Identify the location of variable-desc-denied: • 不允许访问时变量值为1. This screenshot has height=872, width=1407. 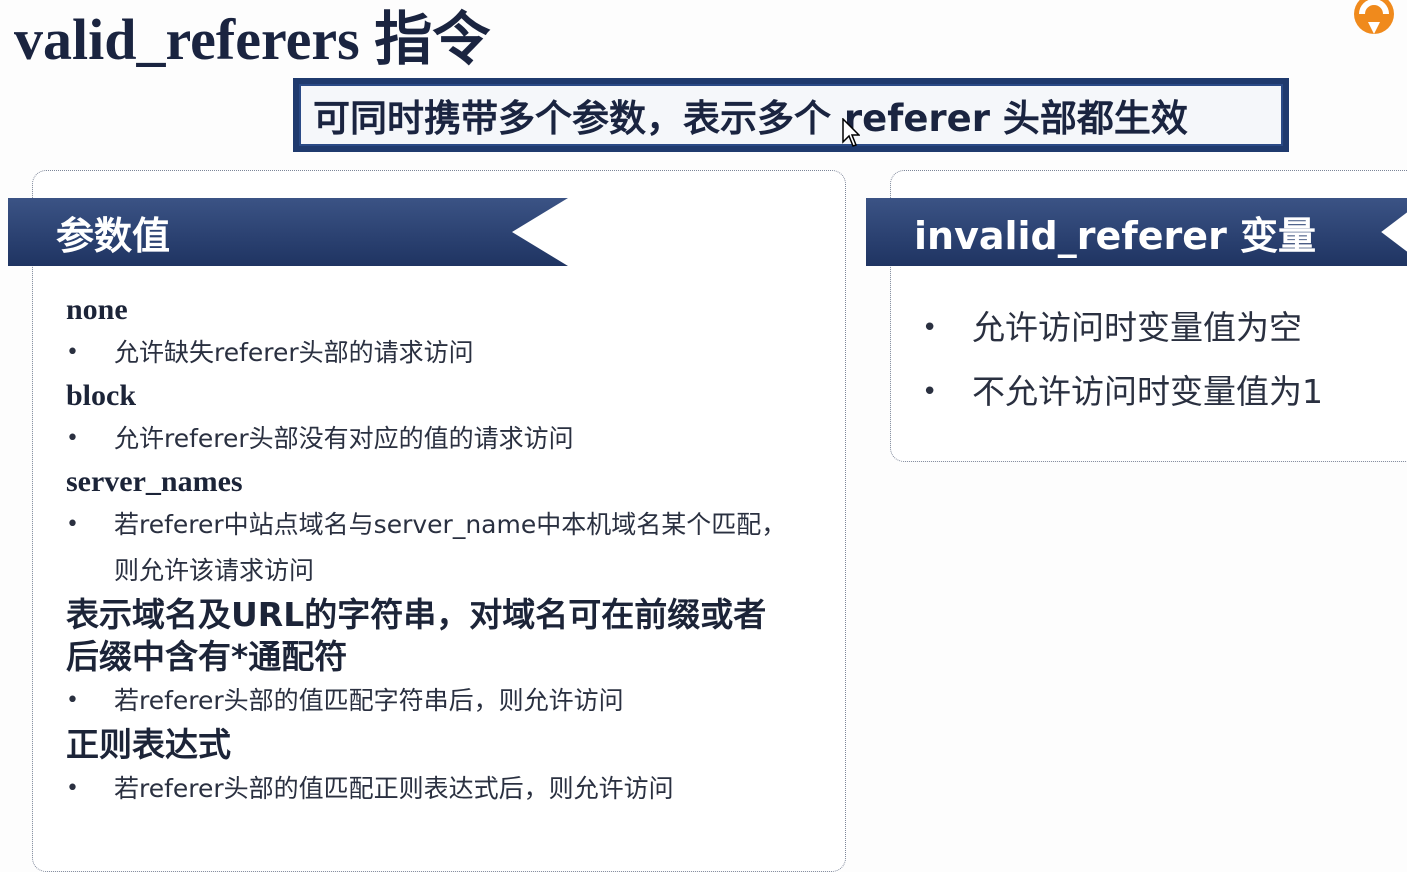
(1122, 392).